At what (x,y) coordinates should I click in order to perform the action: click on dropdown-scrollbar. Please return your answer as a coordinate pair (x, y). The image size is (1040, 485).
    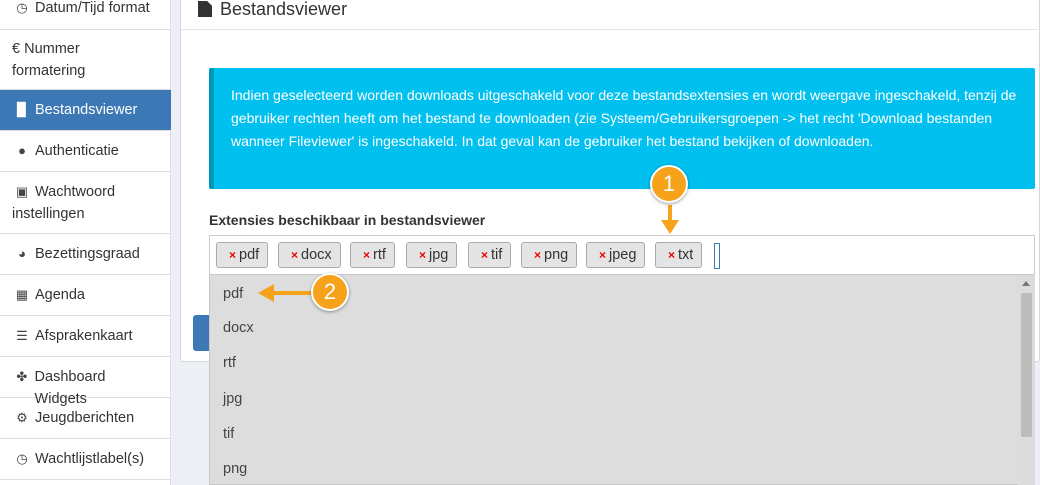
    Looking at the image, I should click on (1026, 380).